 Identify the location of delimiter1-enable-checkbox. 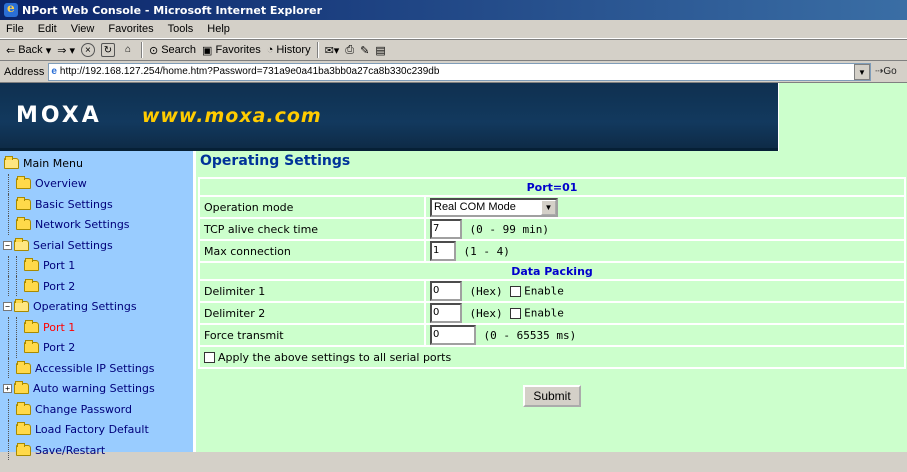
(516, 291).